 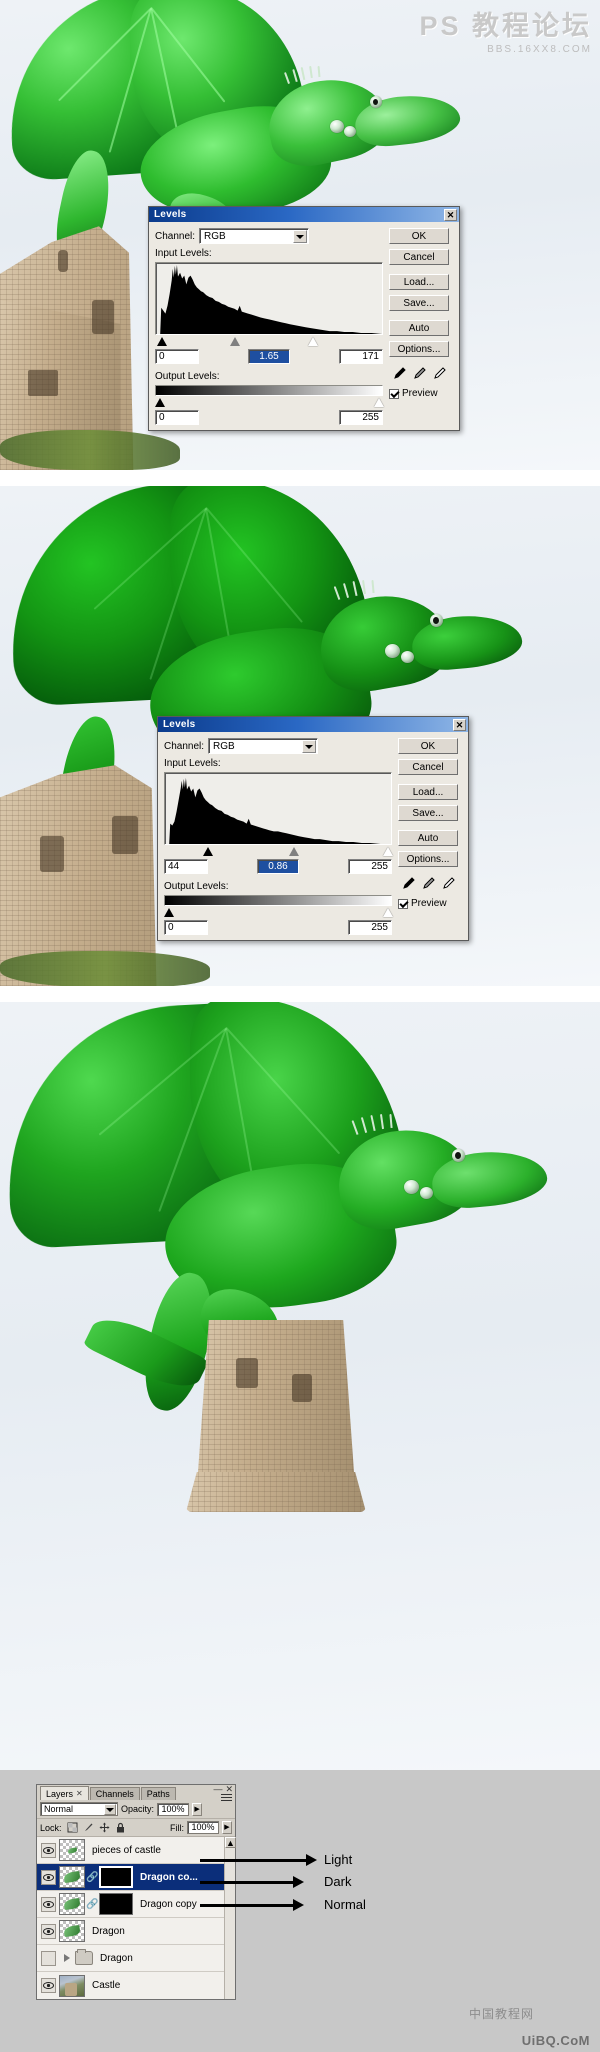 I want to click on opacity-value: 100%, so click(x=173, y=1809).